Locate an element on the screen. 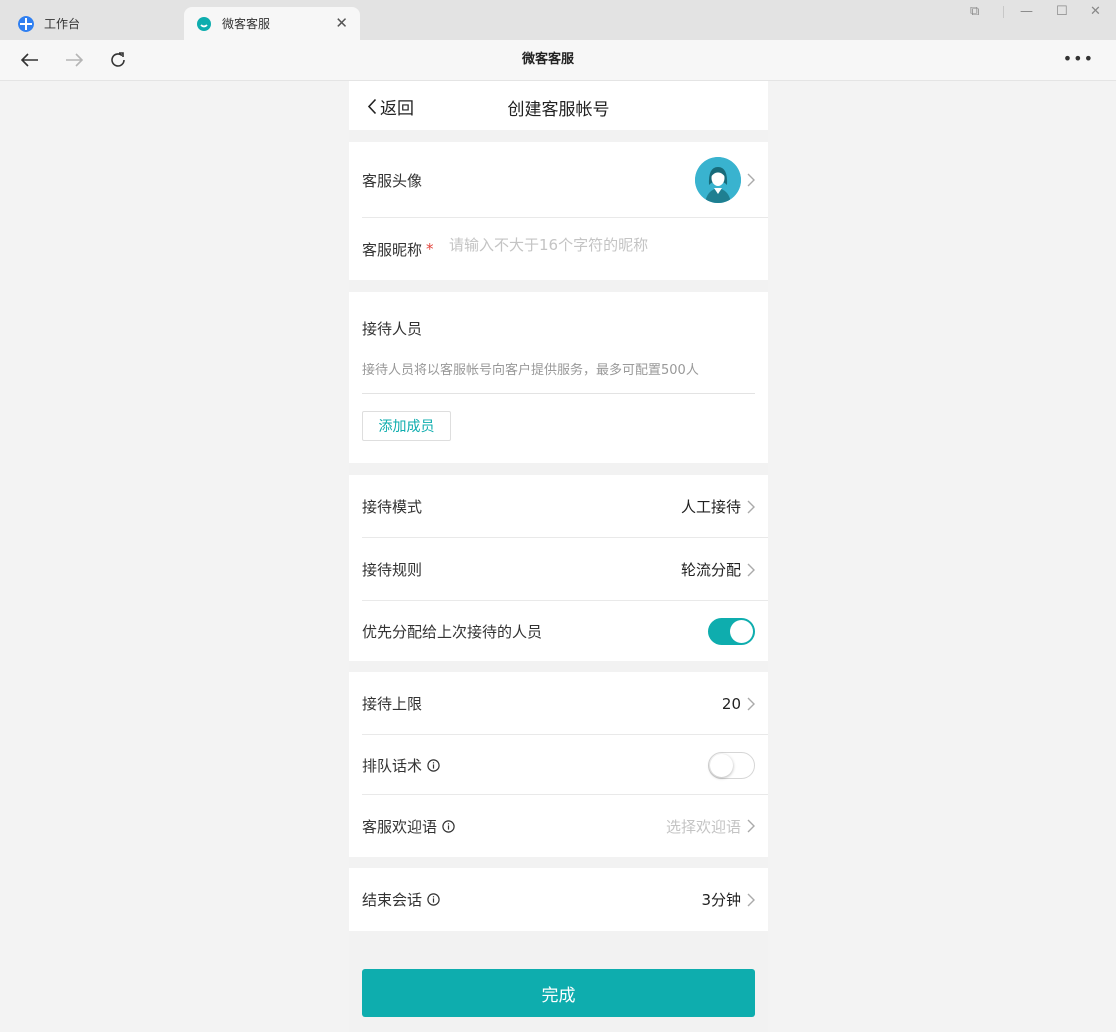 The image size is (1116, 1032). minimize-icon: — is located at coordinates (1026, 11).